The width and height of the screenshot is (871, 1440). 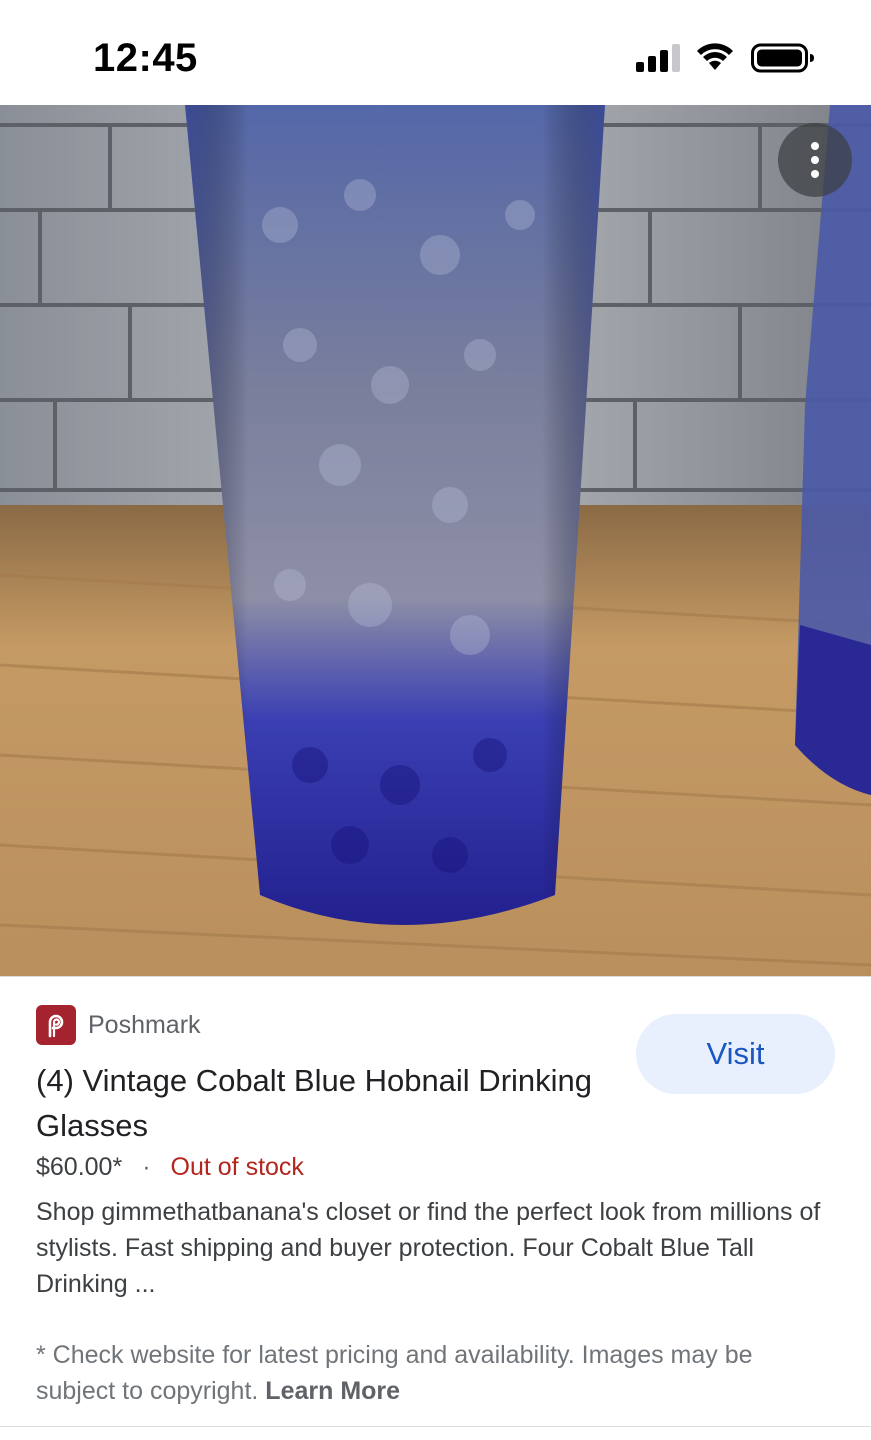 What do you see at coordinates (144, 1024) in the screenshot?
I see `source-name: Poshmark` at bounding box center [144, 1024].